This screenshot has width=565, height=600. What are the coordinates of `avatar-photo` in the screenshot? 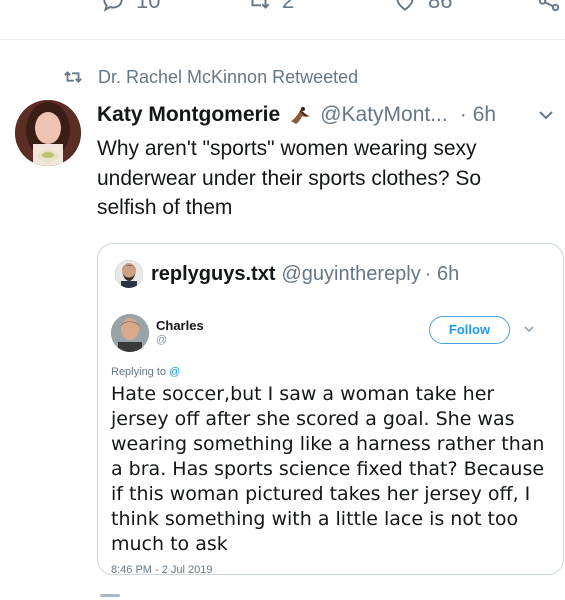 It's located at (48, 133).